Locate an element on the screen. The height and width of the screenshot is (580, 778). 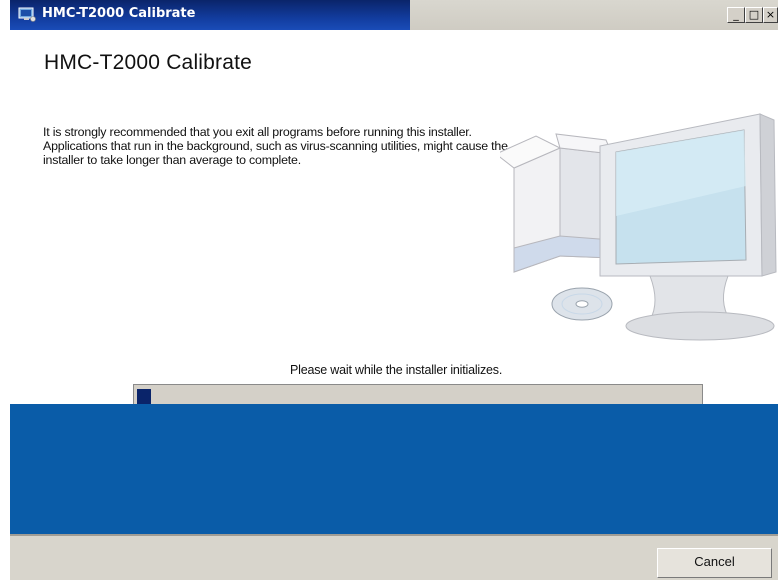
close-button: × is located at coordinates (770, 15).